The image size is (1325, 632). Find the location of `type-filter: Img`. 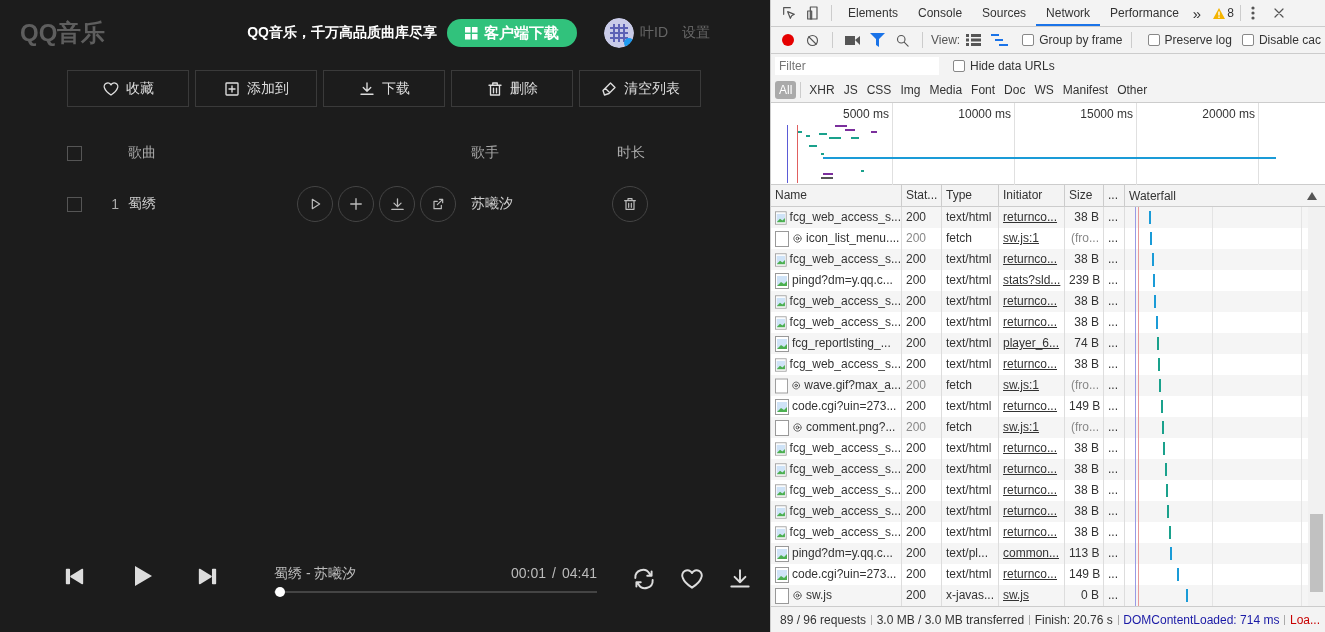

type-filter: Img is located at coordinates (910, 90).